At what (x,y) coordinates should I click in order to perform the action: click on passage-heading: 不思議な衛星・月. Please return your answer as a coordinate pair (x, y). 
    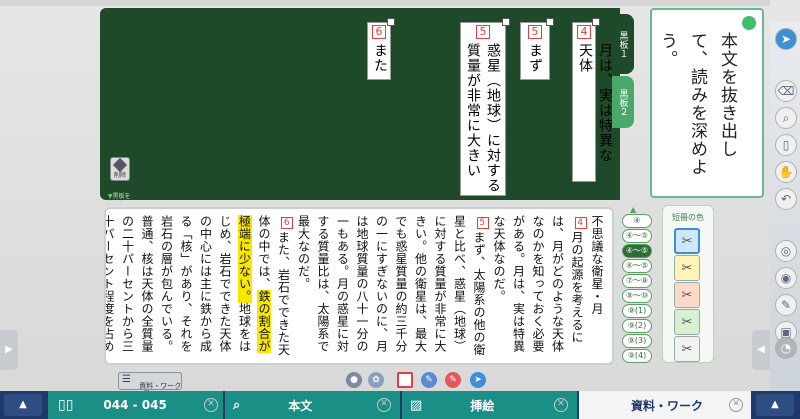
    Looking at the image, I should click on (597, 265).